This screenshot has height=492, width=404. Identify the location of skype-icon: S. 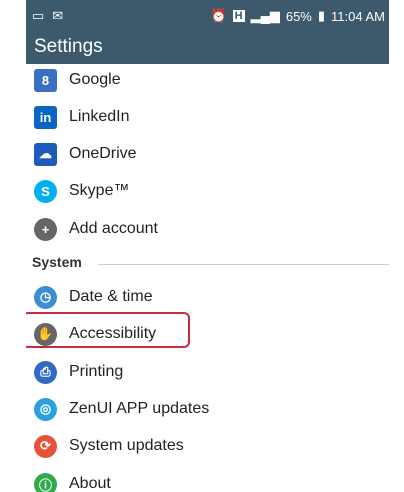
(45, 191).